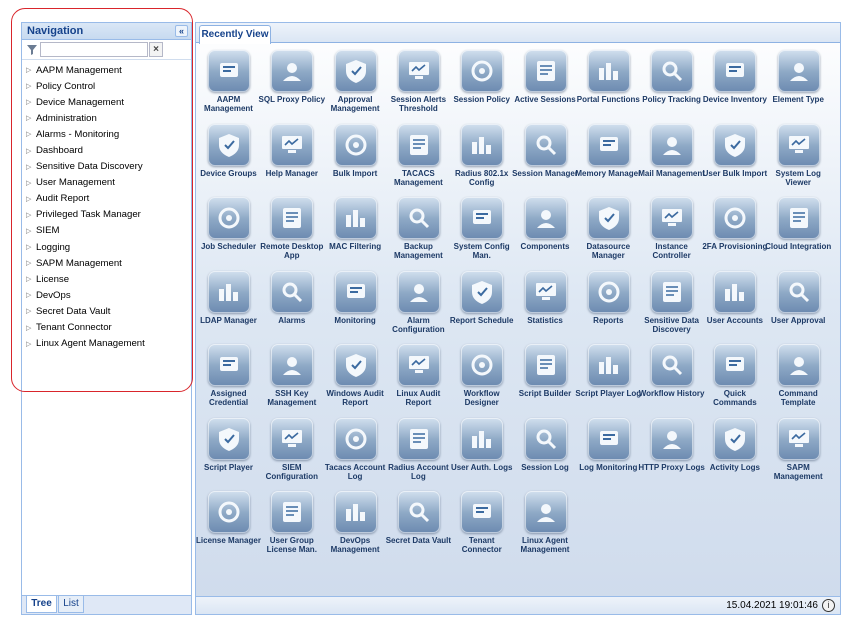 The image size is (856, 620). Describe the element at coordinates (734, 376) in the screenshot. I see `tile-button: Quick Commands` at that location.